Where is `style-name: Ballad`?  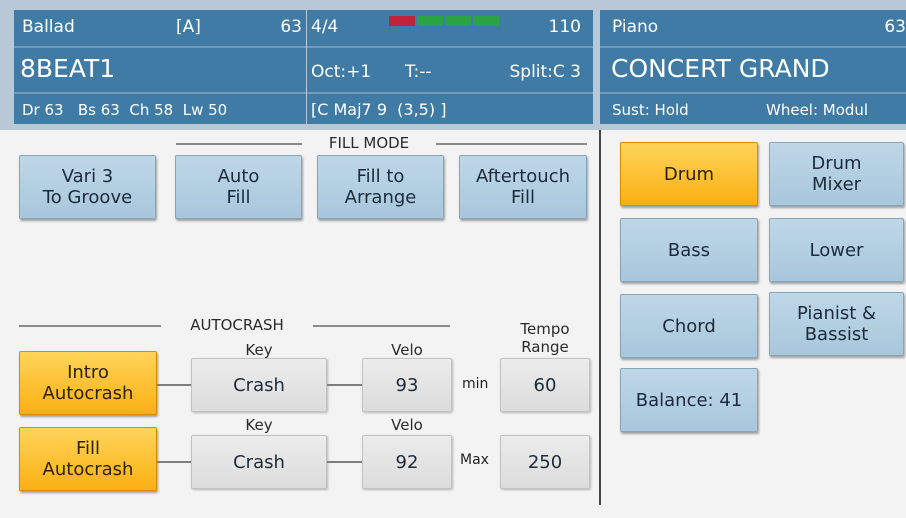 style-name: Ballad is located at coordinates (48, 27).